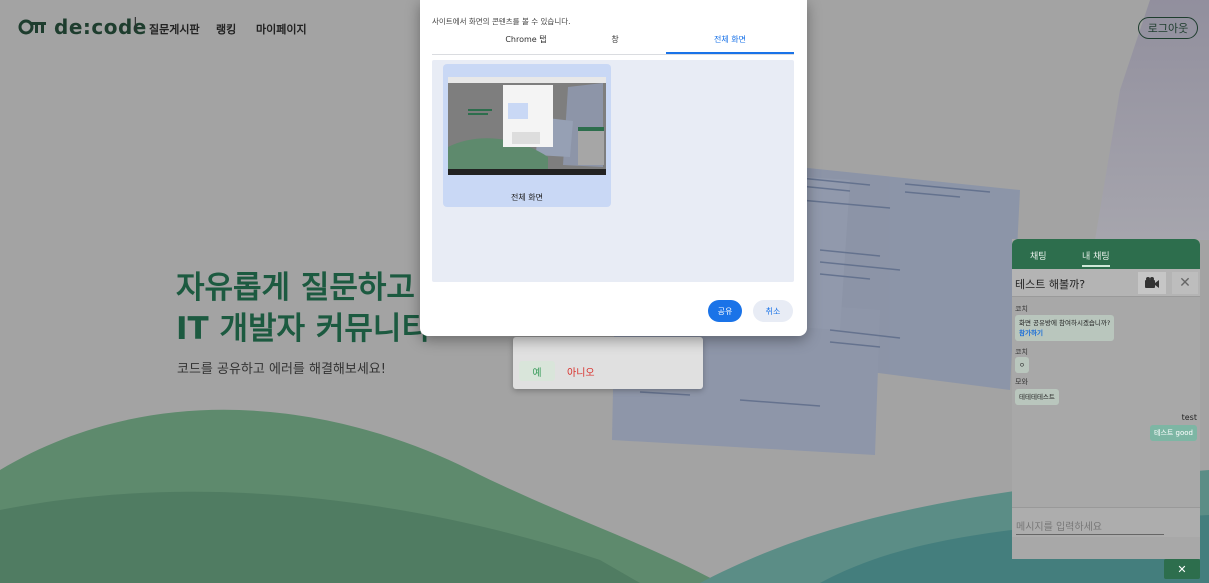 The width and height of the screenshot is (1209, 583). I want to click on hero-title: 자유롭게 질문하고 딥 IT 개발자 커뮤니티, so click(315, 309).